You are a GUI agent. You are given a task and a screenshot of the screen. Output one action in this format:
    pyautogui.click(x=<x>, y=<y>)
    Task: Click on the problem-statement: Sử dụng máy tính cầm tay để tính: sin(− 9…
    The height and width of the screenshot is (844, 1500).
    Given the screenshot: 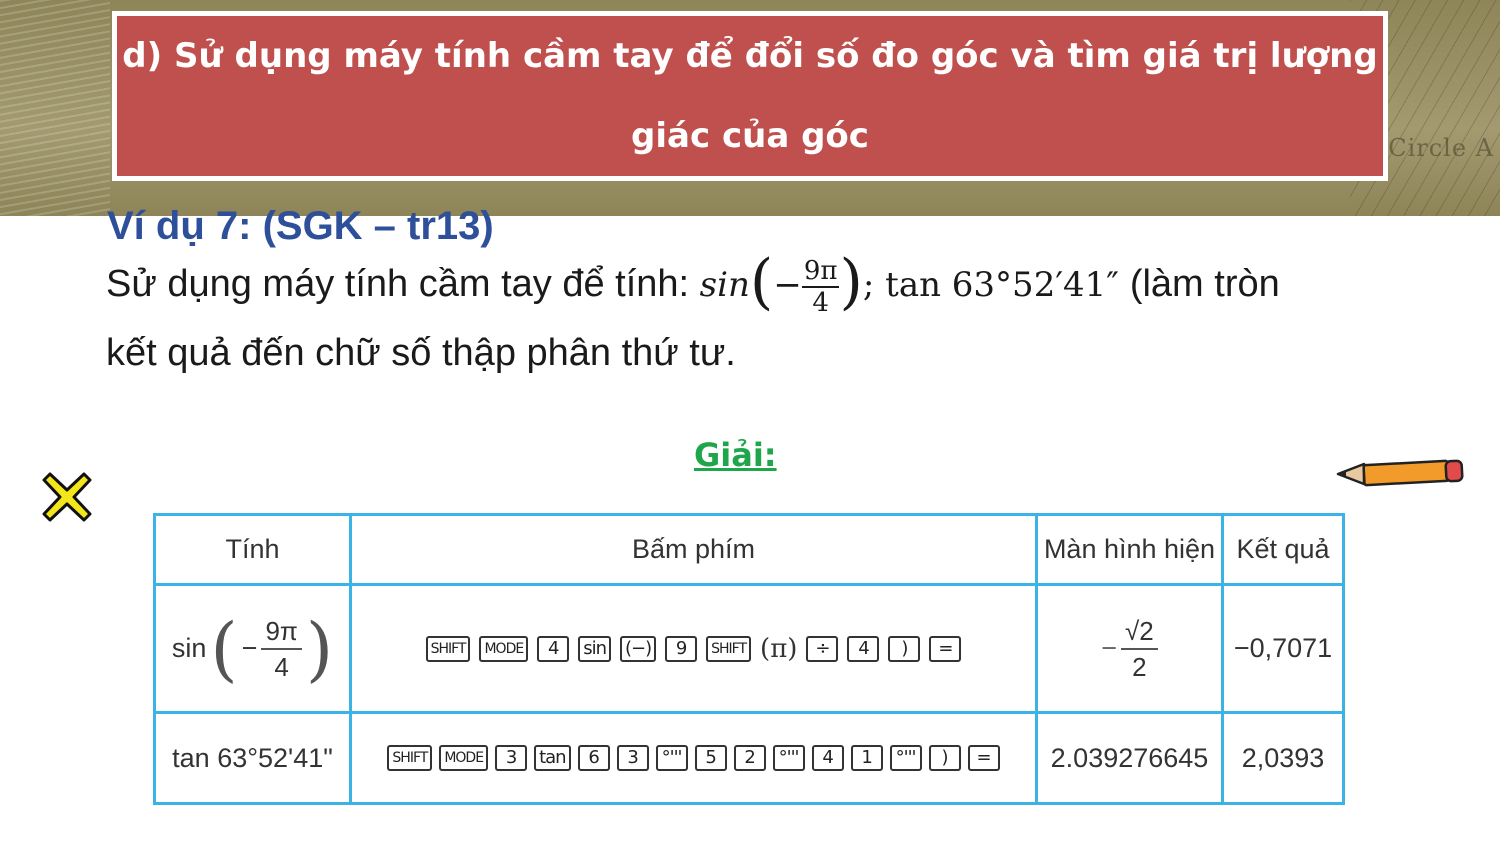 What is the action you would take?
    pyautogui.click(x=756, y=283)
    